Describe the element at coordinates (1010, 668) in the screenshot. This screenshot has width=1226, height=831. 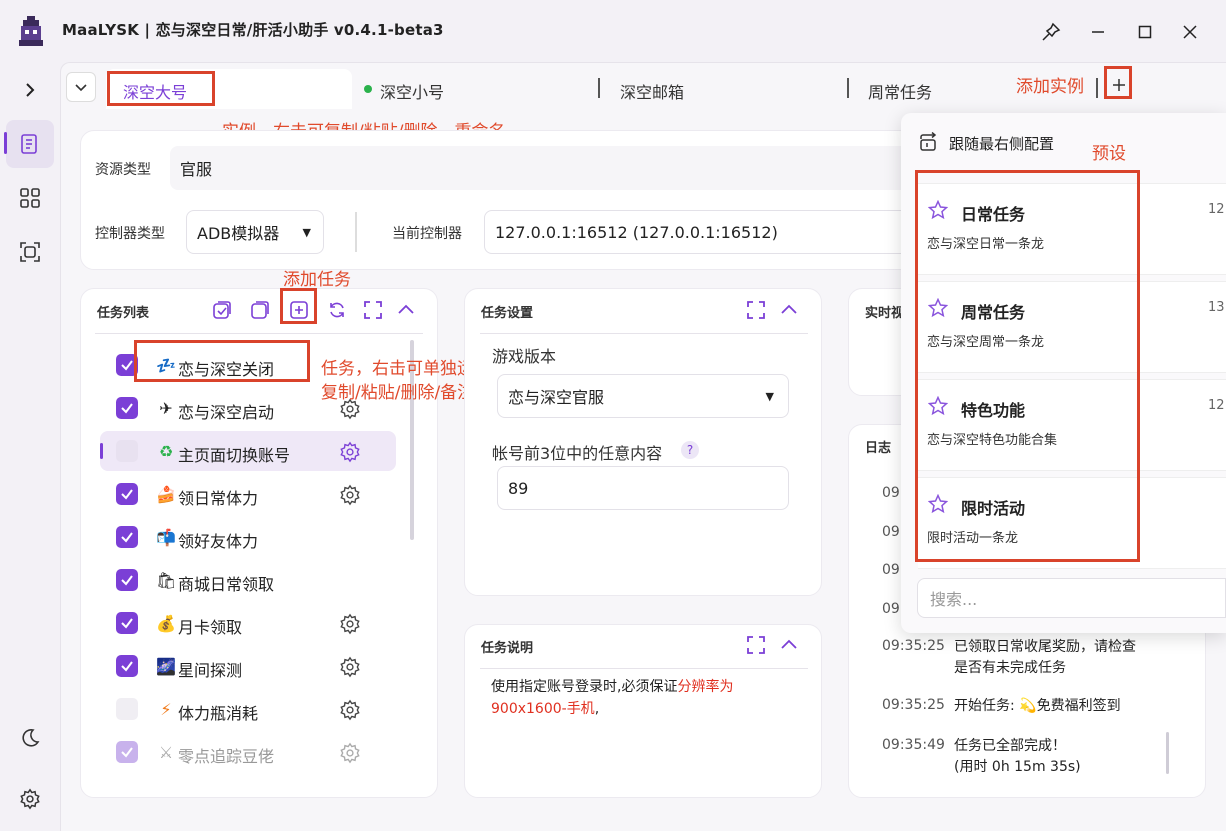
I see `log-message-line: 是否有未完成任务` at that location.